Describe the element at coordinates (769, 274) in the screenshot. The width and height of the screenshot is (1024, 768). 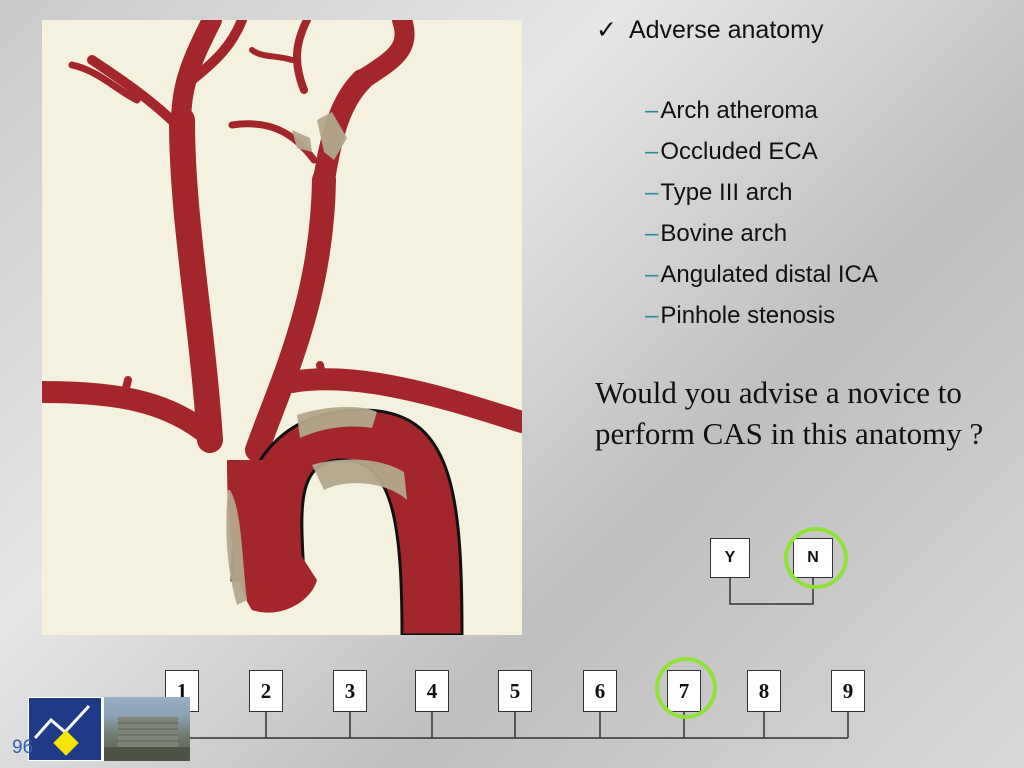
I see `list-item-label: Angulated distal ICA` at that location.